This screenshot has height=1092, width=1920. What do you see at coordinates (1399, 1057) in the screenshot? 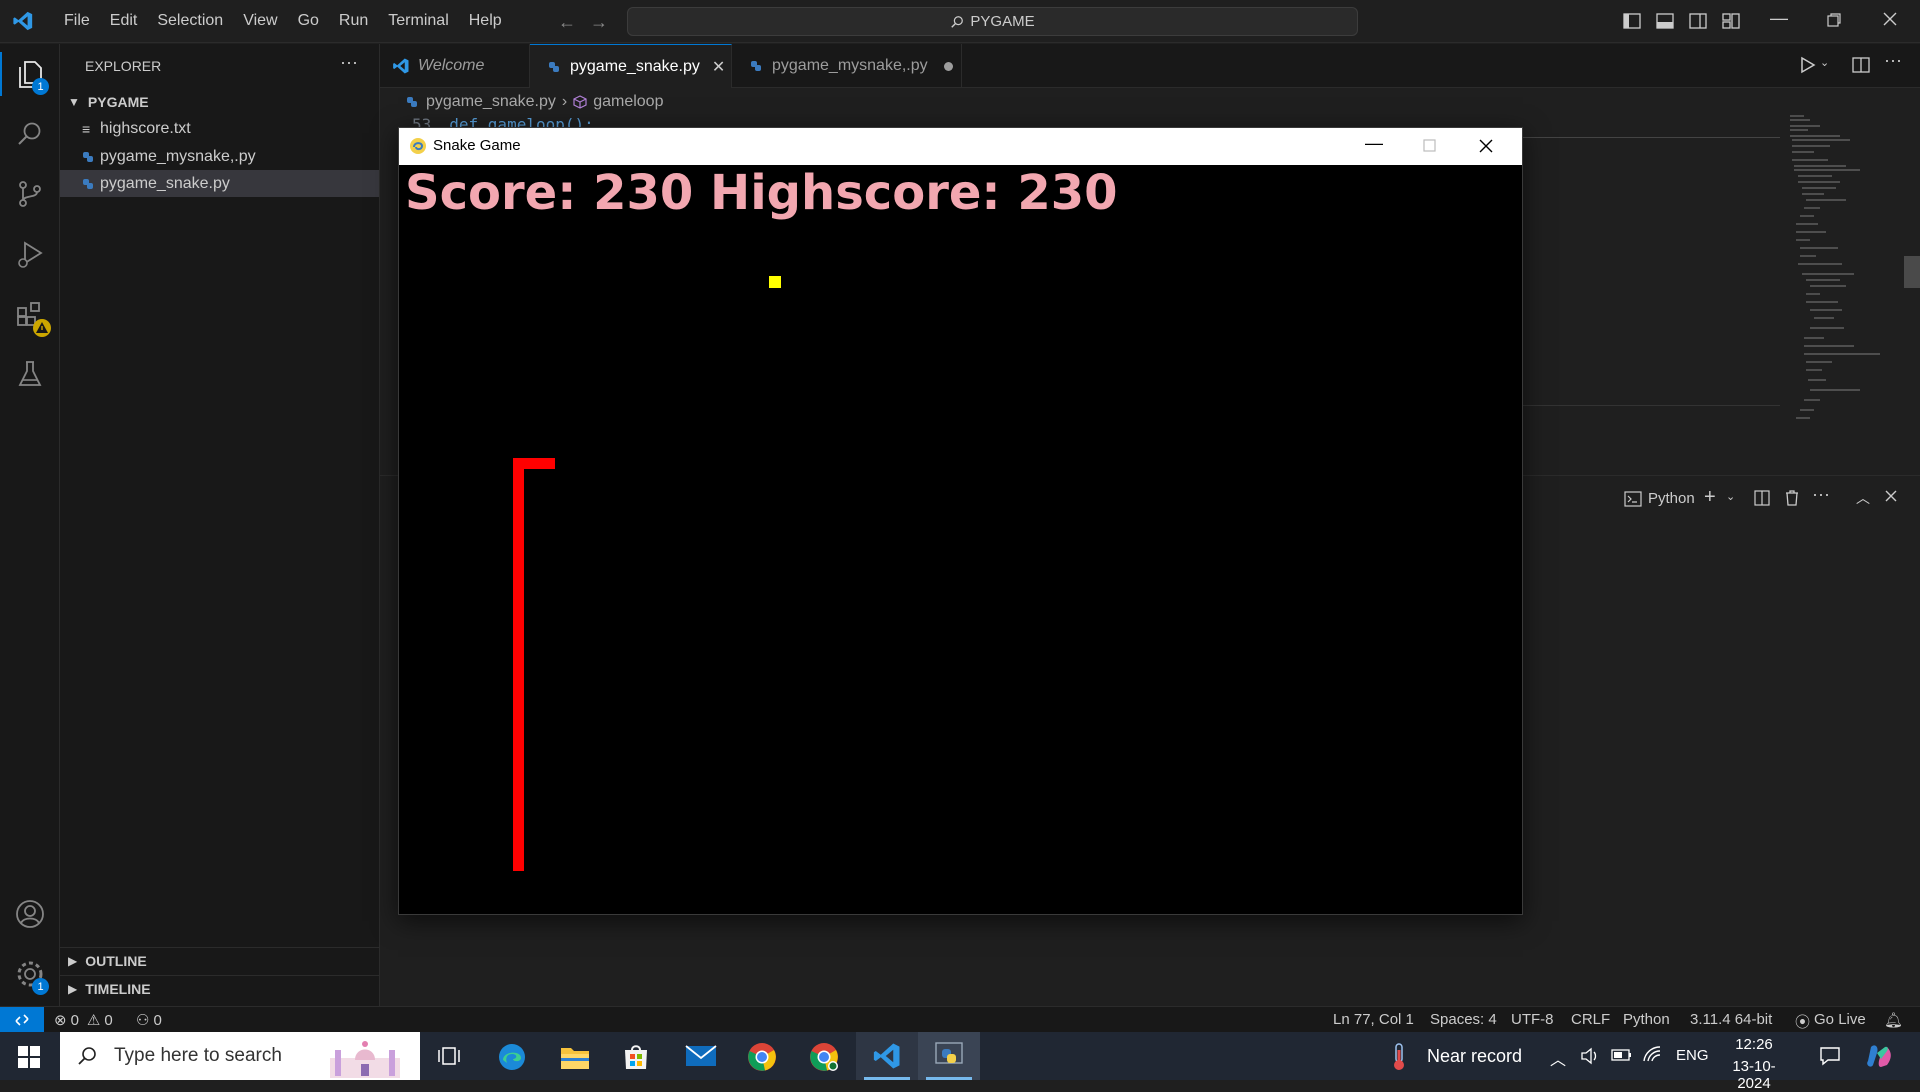
I see `thermometer-icon` at bounding box center [1399, 1057].